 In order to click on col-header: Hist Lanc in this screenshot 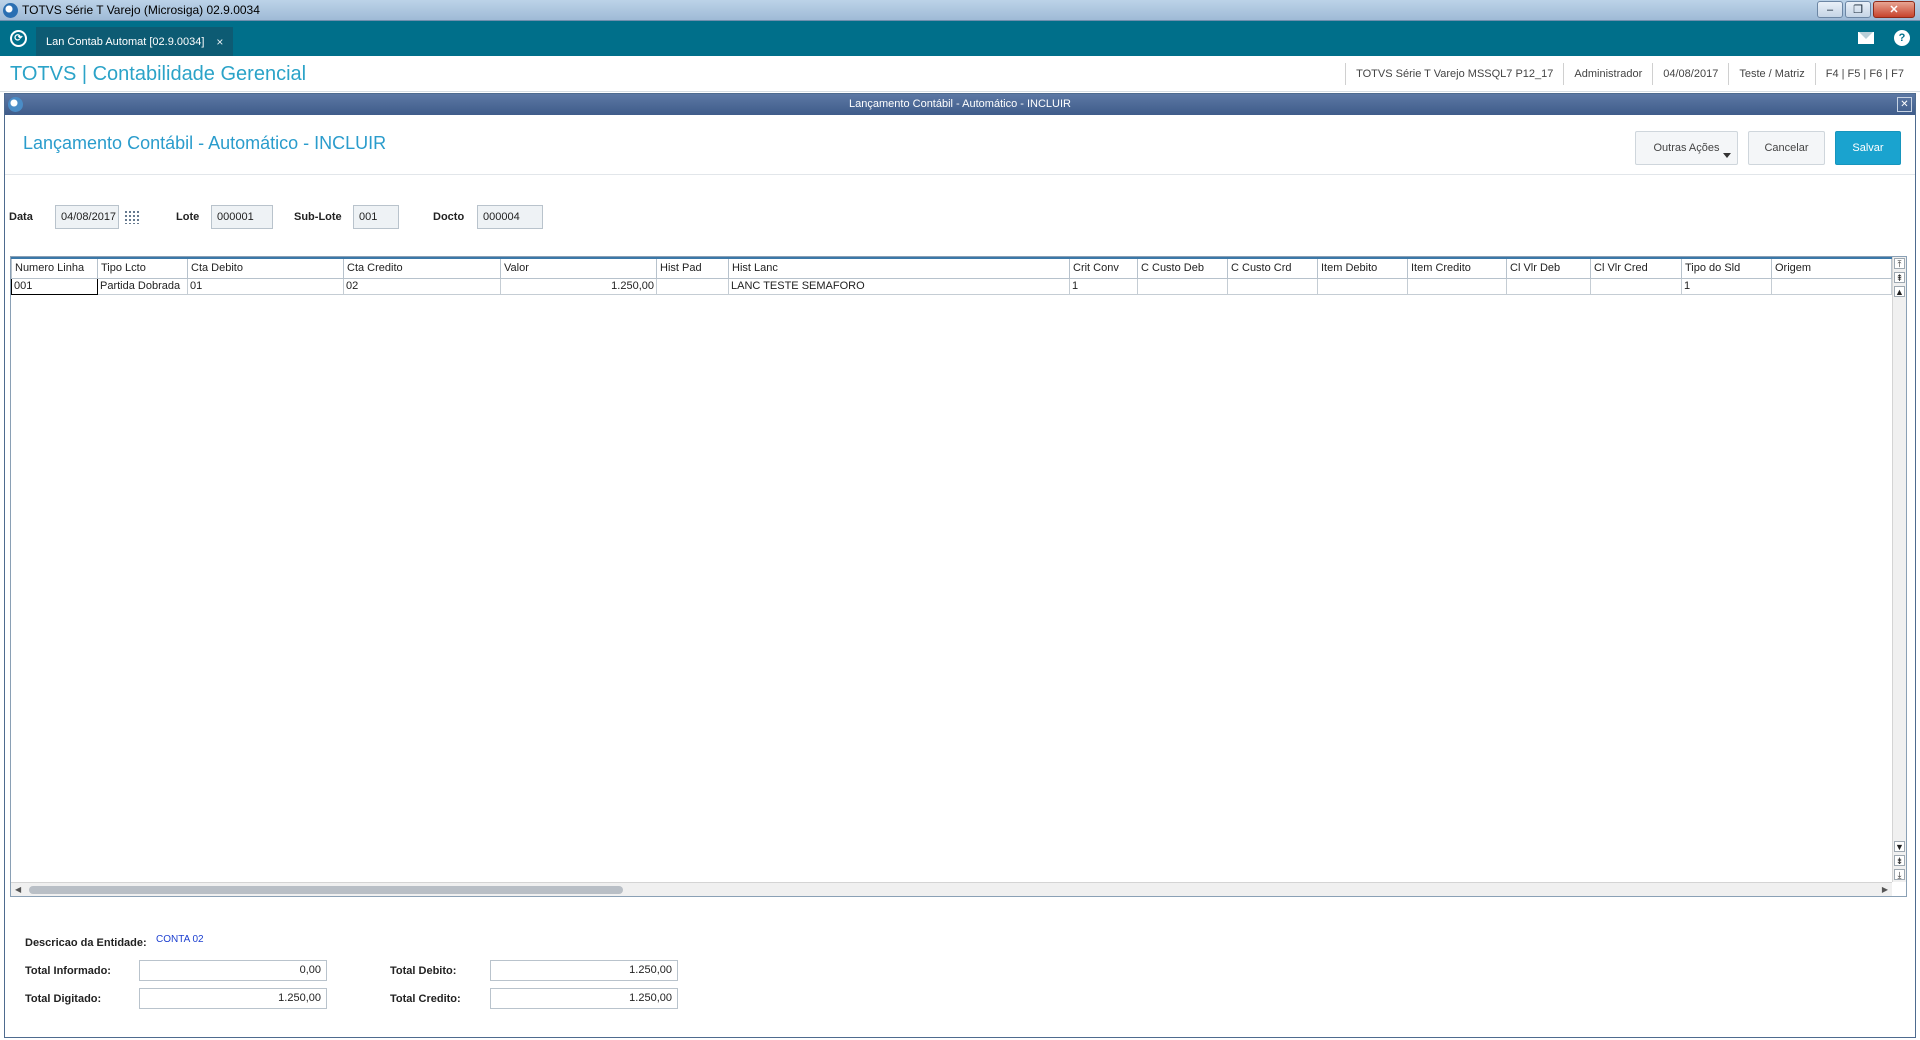, I will do `click(899, 268)`.